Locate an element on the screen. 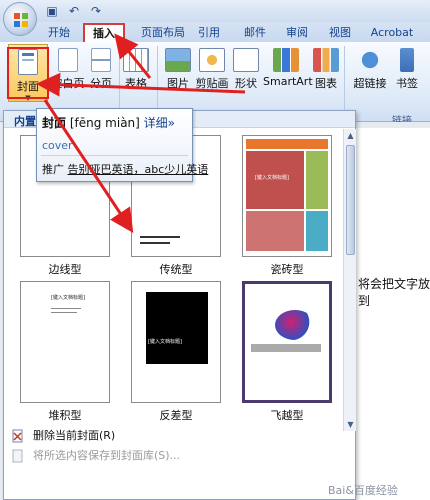 Image resolution: width=430 pixels, height=500 pixels. tab-review: 审阅 is located at coordinates (297, 33).